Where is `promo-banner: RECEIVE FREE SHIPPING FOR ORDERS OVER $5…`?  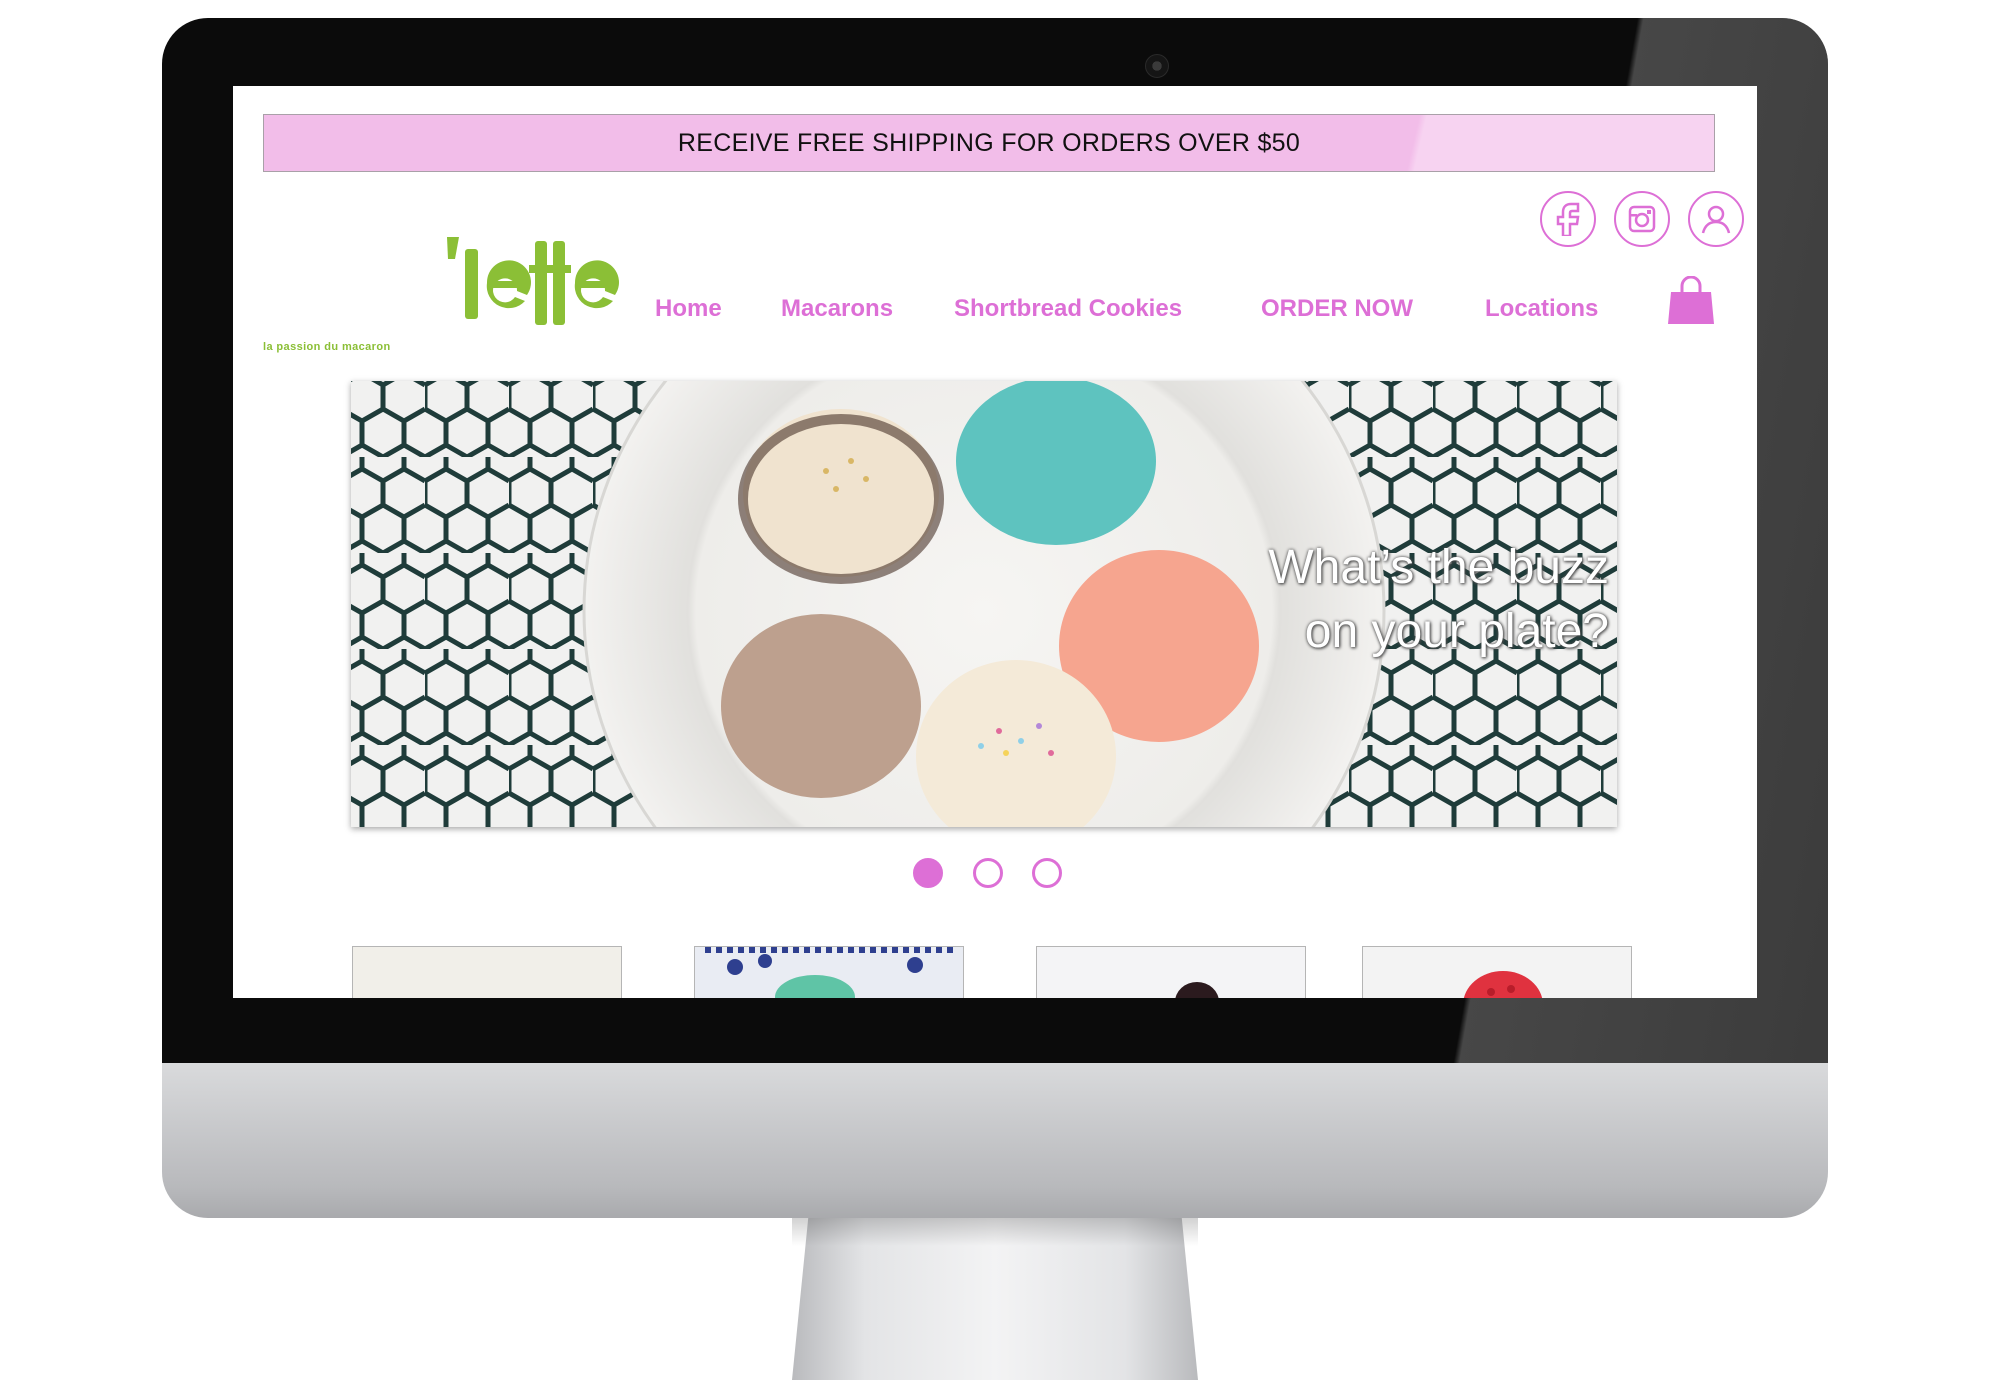
promo-banner: RECEIVE FREE SHIPPING FOR ORDERS OVER $5… is located at coordinates (989, 143).